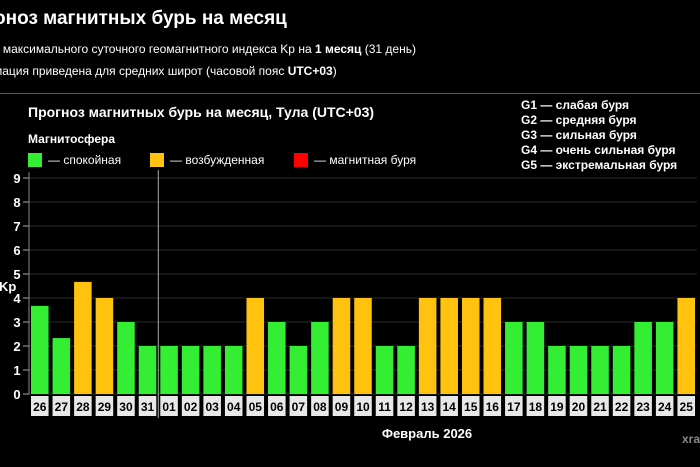  I want to click on y-tick-label-6: 6, so click(16, 250).